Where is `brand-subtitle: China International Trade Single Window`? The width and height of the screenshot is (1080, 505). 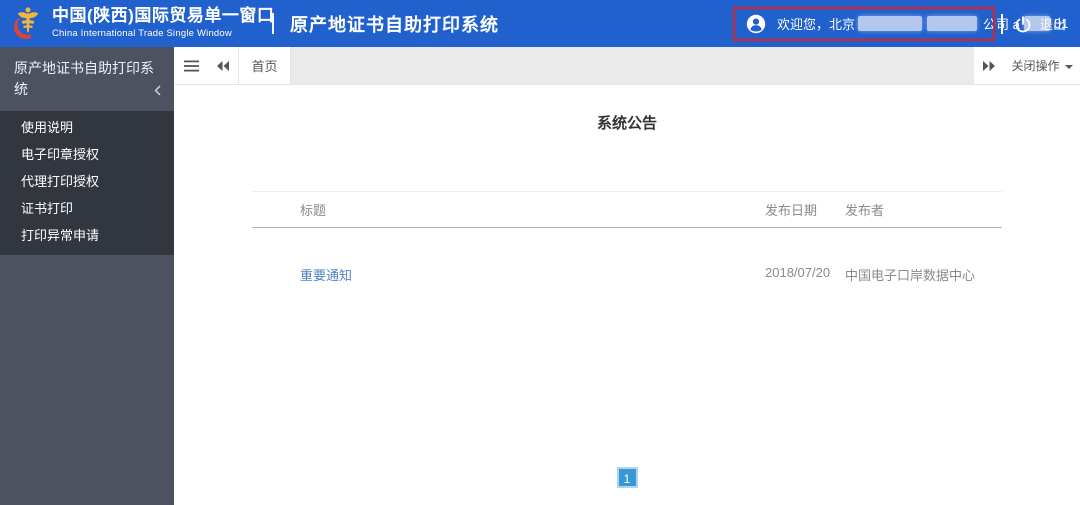 brand-subtitle: China International Trade Single Window is located at coordinates (142, 33).